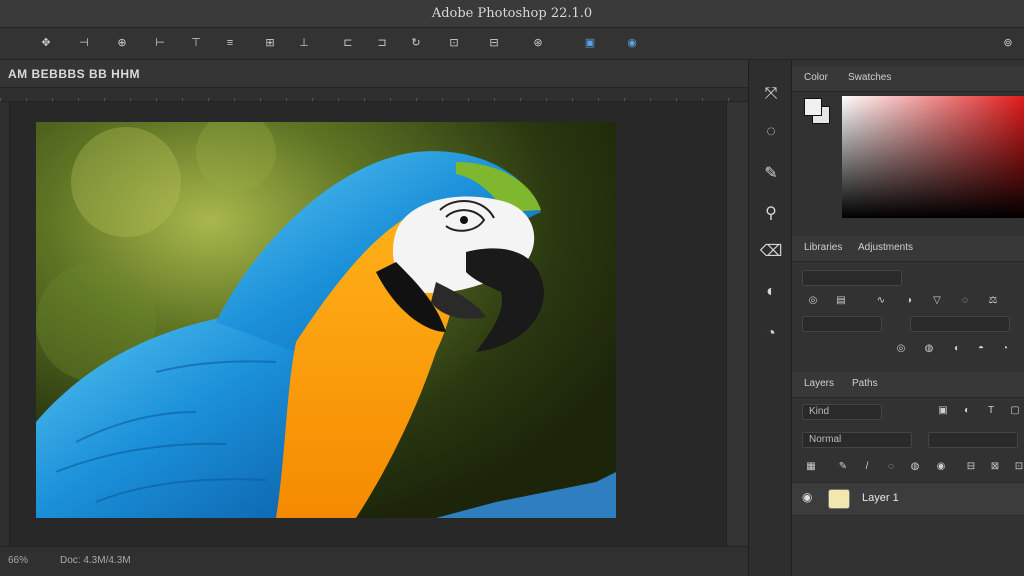 This screenshot has height=576, width=1024. Describe the element at coordinates (908, 79) in the screenshot. I see `color-panel-tabs: Color Swatches` at that location.